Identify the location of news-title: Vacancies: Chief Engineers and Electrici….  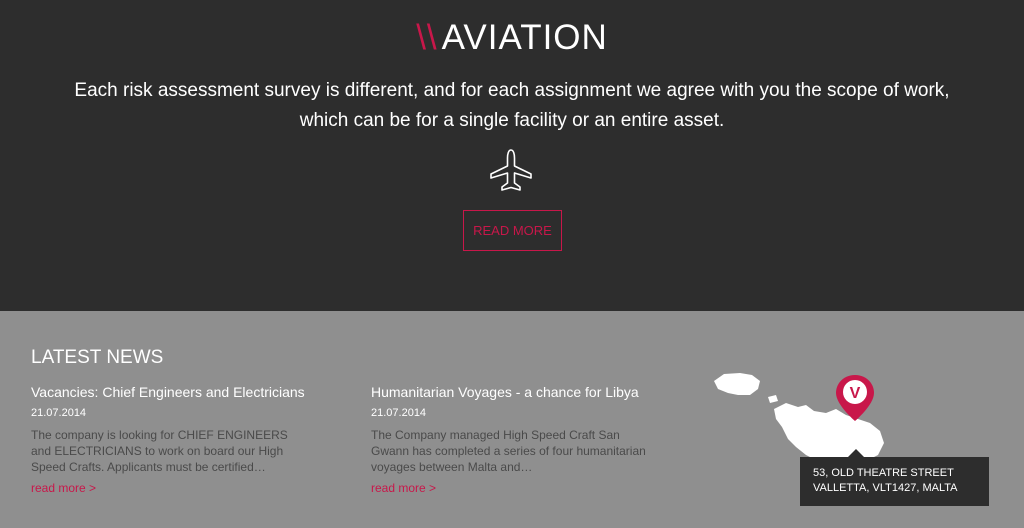
(171, 392).